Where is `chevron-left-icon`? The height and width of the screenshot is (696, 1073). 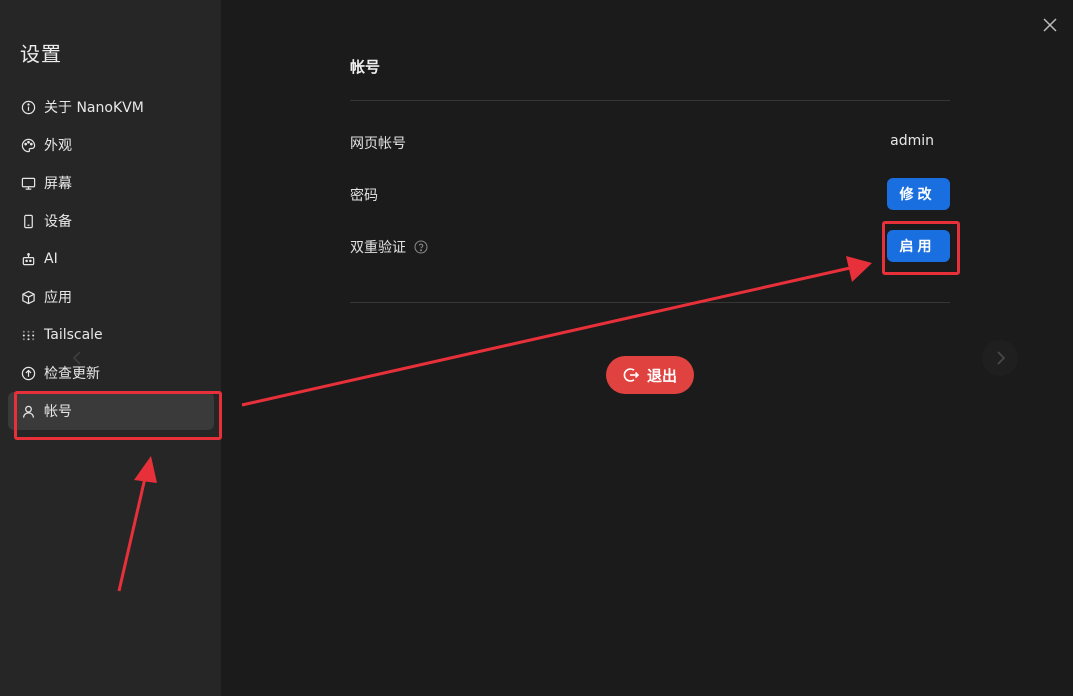 chevron-left-icon is located at coordinates (76, 358).